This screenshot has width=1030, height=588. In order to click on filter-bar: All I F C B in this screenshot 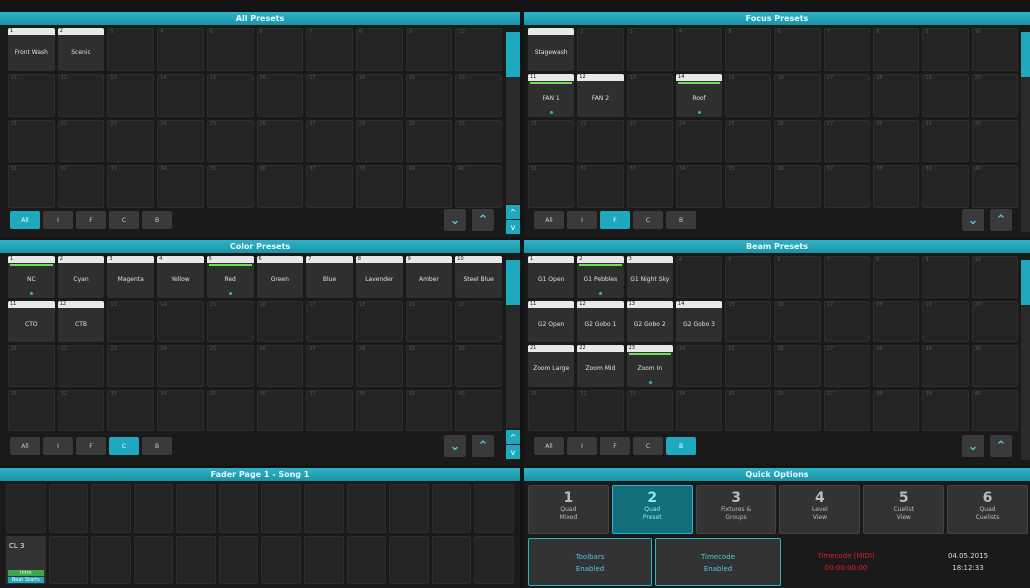, I will do `click(86, 220)`.